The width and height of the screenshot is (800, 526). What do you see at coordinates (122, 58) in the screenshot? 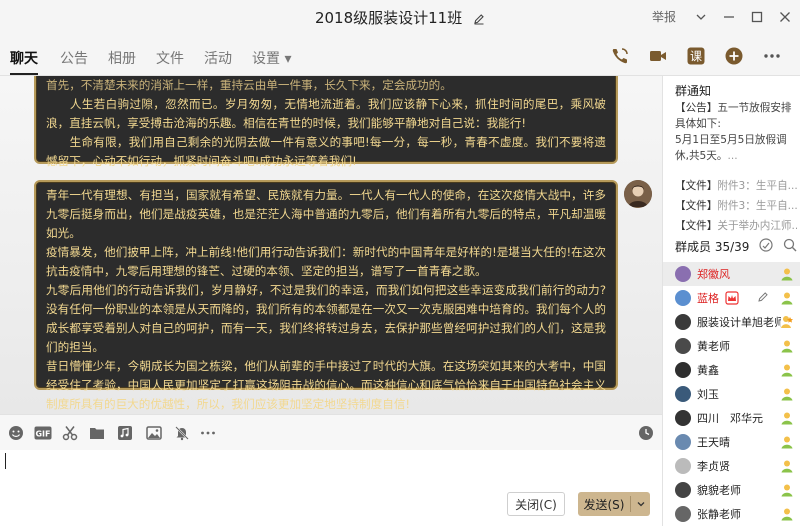
I see `tab-album: 相册` at bounding box center [122, 58].